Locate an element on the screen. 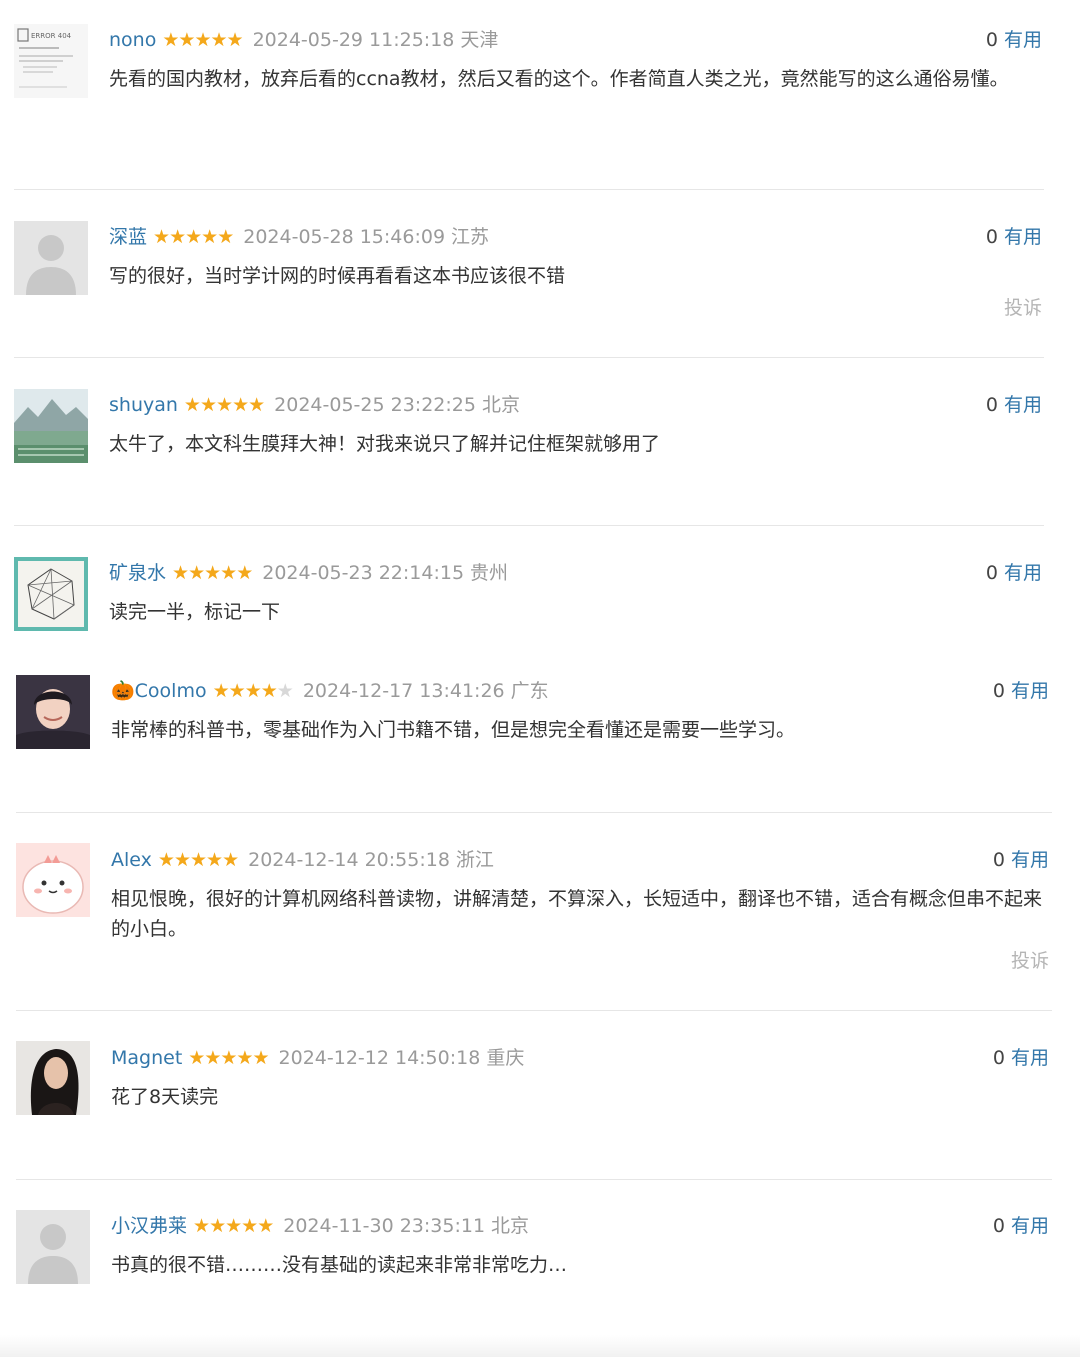 Image resolution: width=1080 pixels, height=1357 pixels. review-location: 重庆 is located at coordinates (505, 1058).